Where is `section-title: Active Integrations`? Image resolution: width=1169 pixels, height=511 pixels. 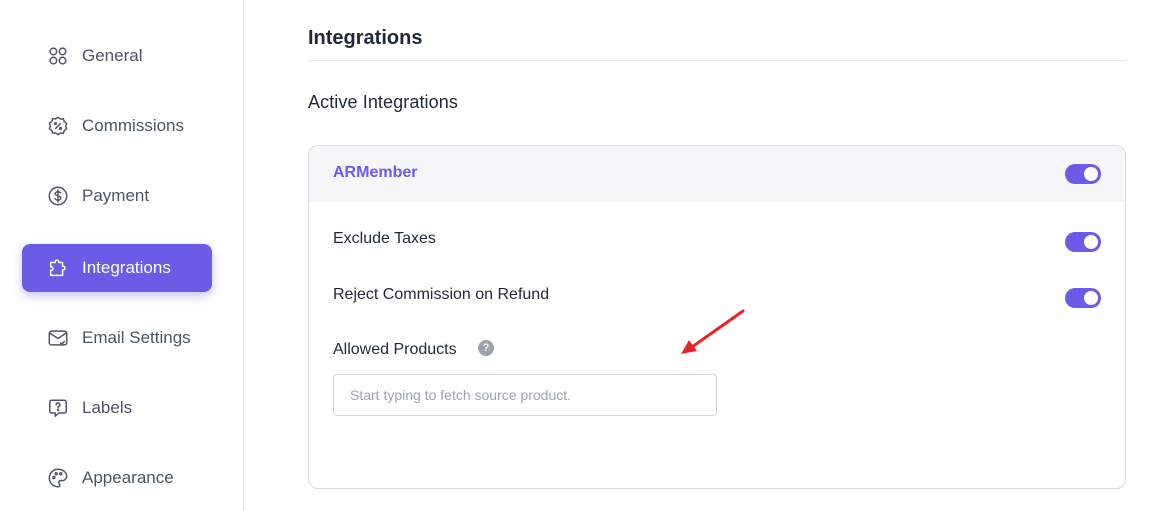 section-title: Active Integrations is located at coordinates (383, 102).